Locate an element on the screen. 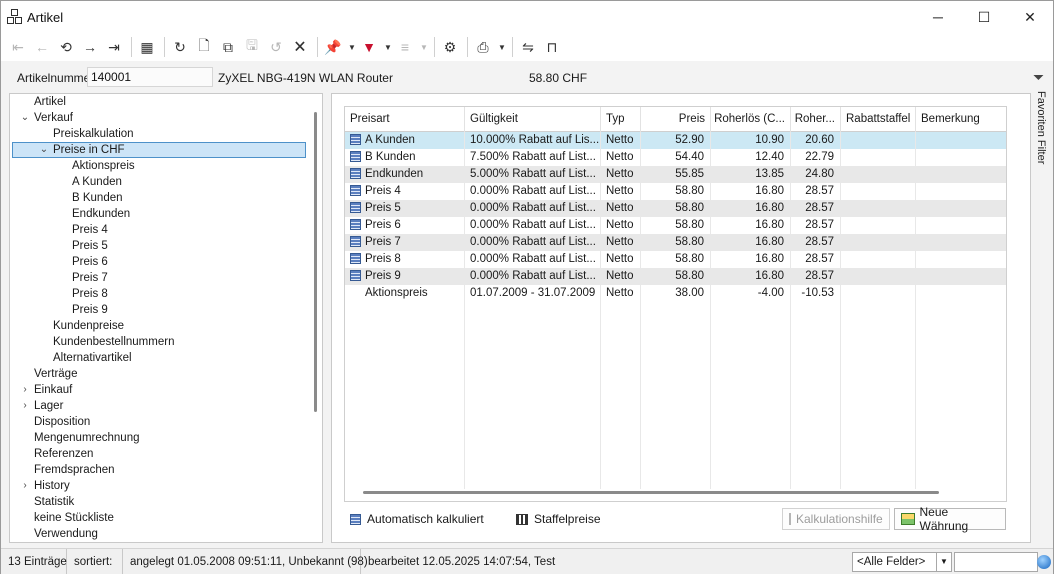 The width and height of the screenshot is (1054, 574). filter-icon: ▼ is located at coordinates (369, 47).